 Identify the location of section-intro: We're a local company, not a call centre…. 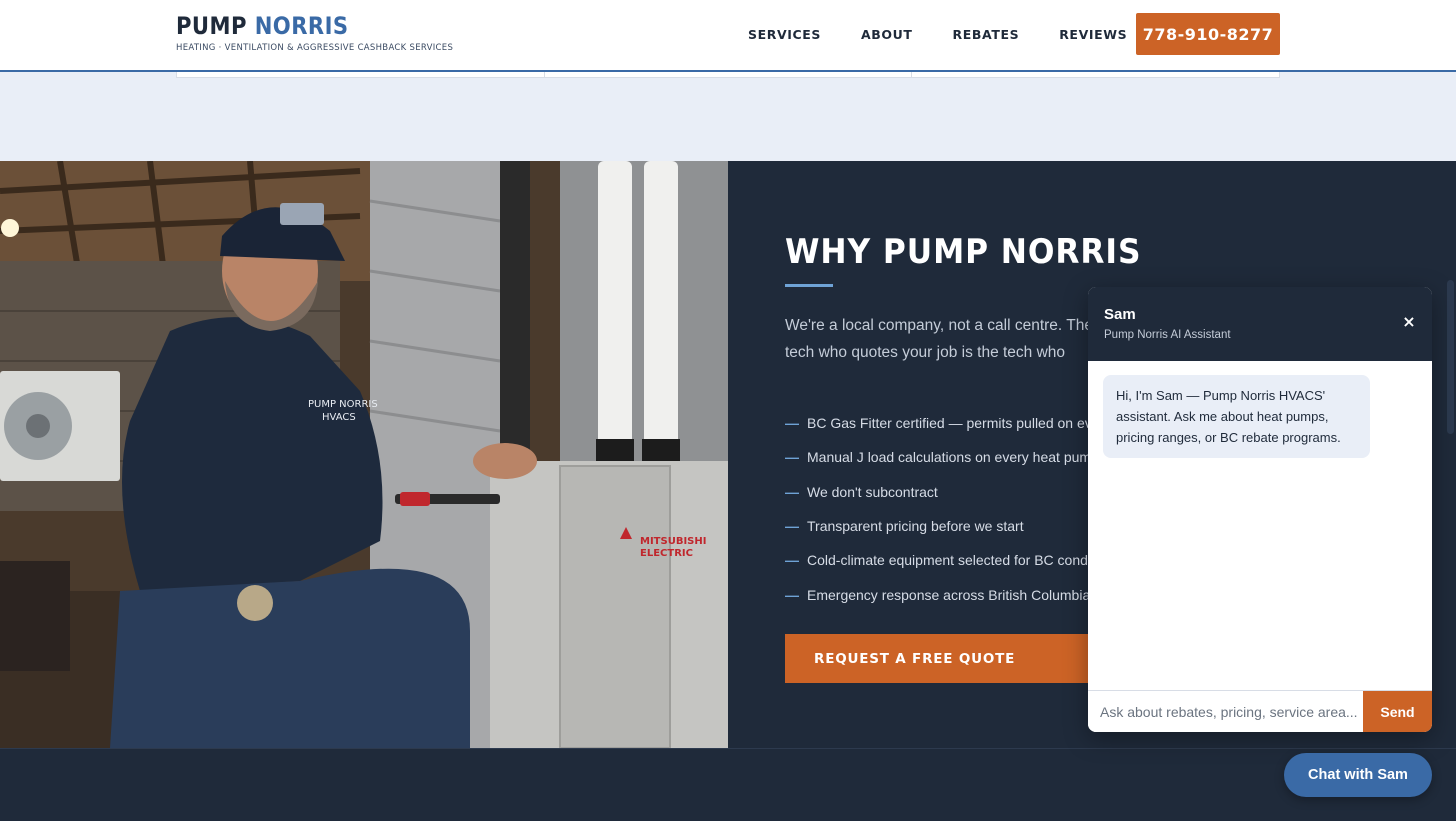
(939, 339).